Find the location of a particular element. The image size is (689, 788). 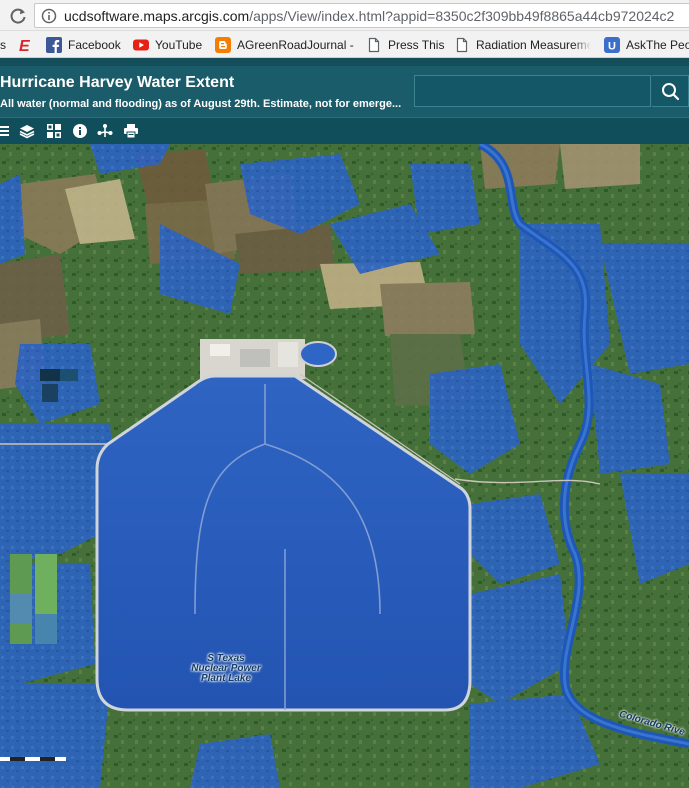

scale-bar is located at coordinates (33, 759).